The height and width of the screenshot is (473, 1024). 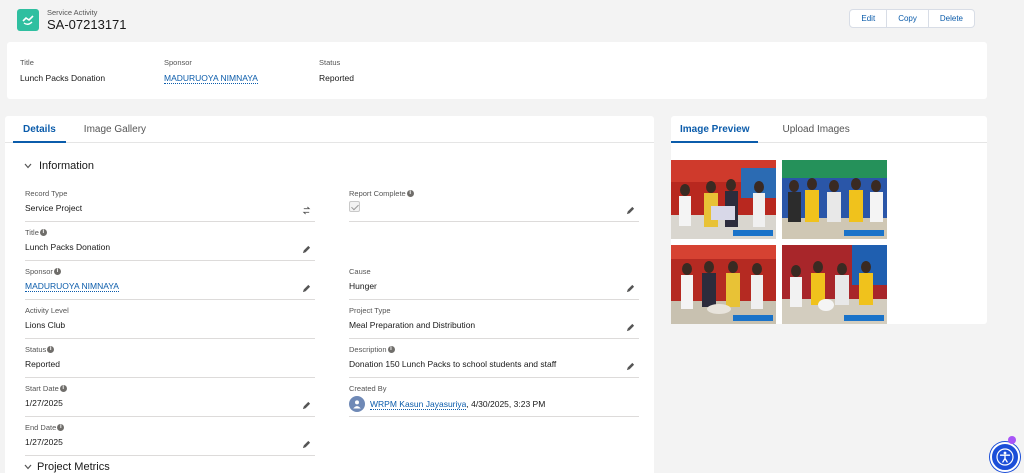 What do you see at coordinates (506, 404) in the screenshot?
I see `created-timestamp: , 4/30/2025, 3:23 PM` at bounding box center [506, 404].